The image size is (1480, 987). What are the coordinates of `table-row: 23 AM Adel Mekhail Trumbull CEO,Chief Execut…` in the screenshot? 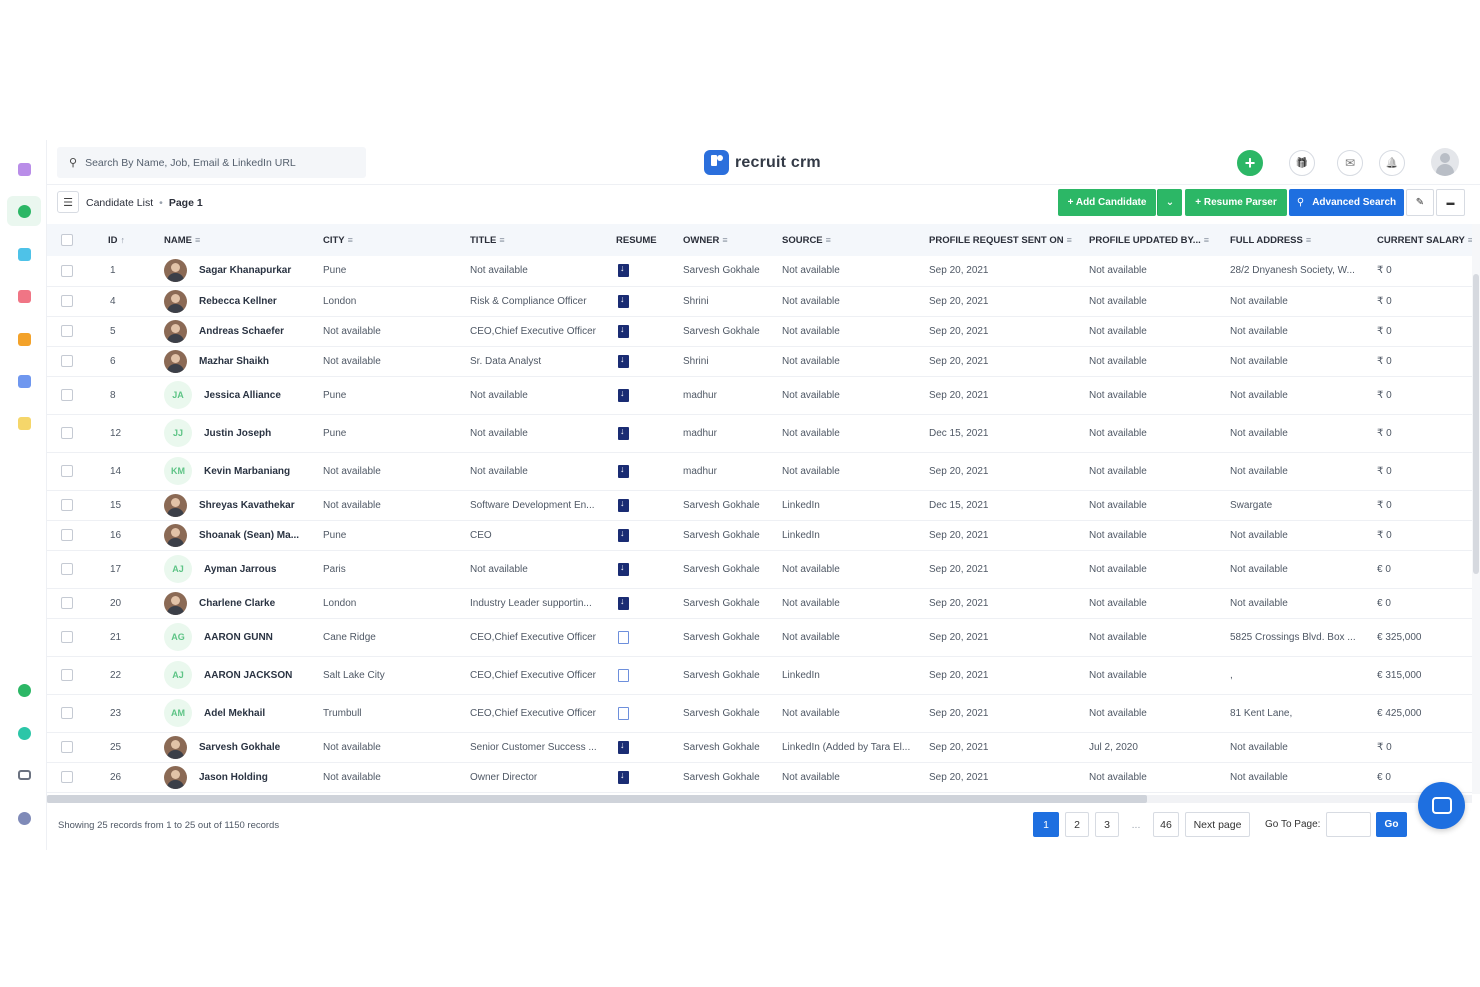 It's located at (759, 713).